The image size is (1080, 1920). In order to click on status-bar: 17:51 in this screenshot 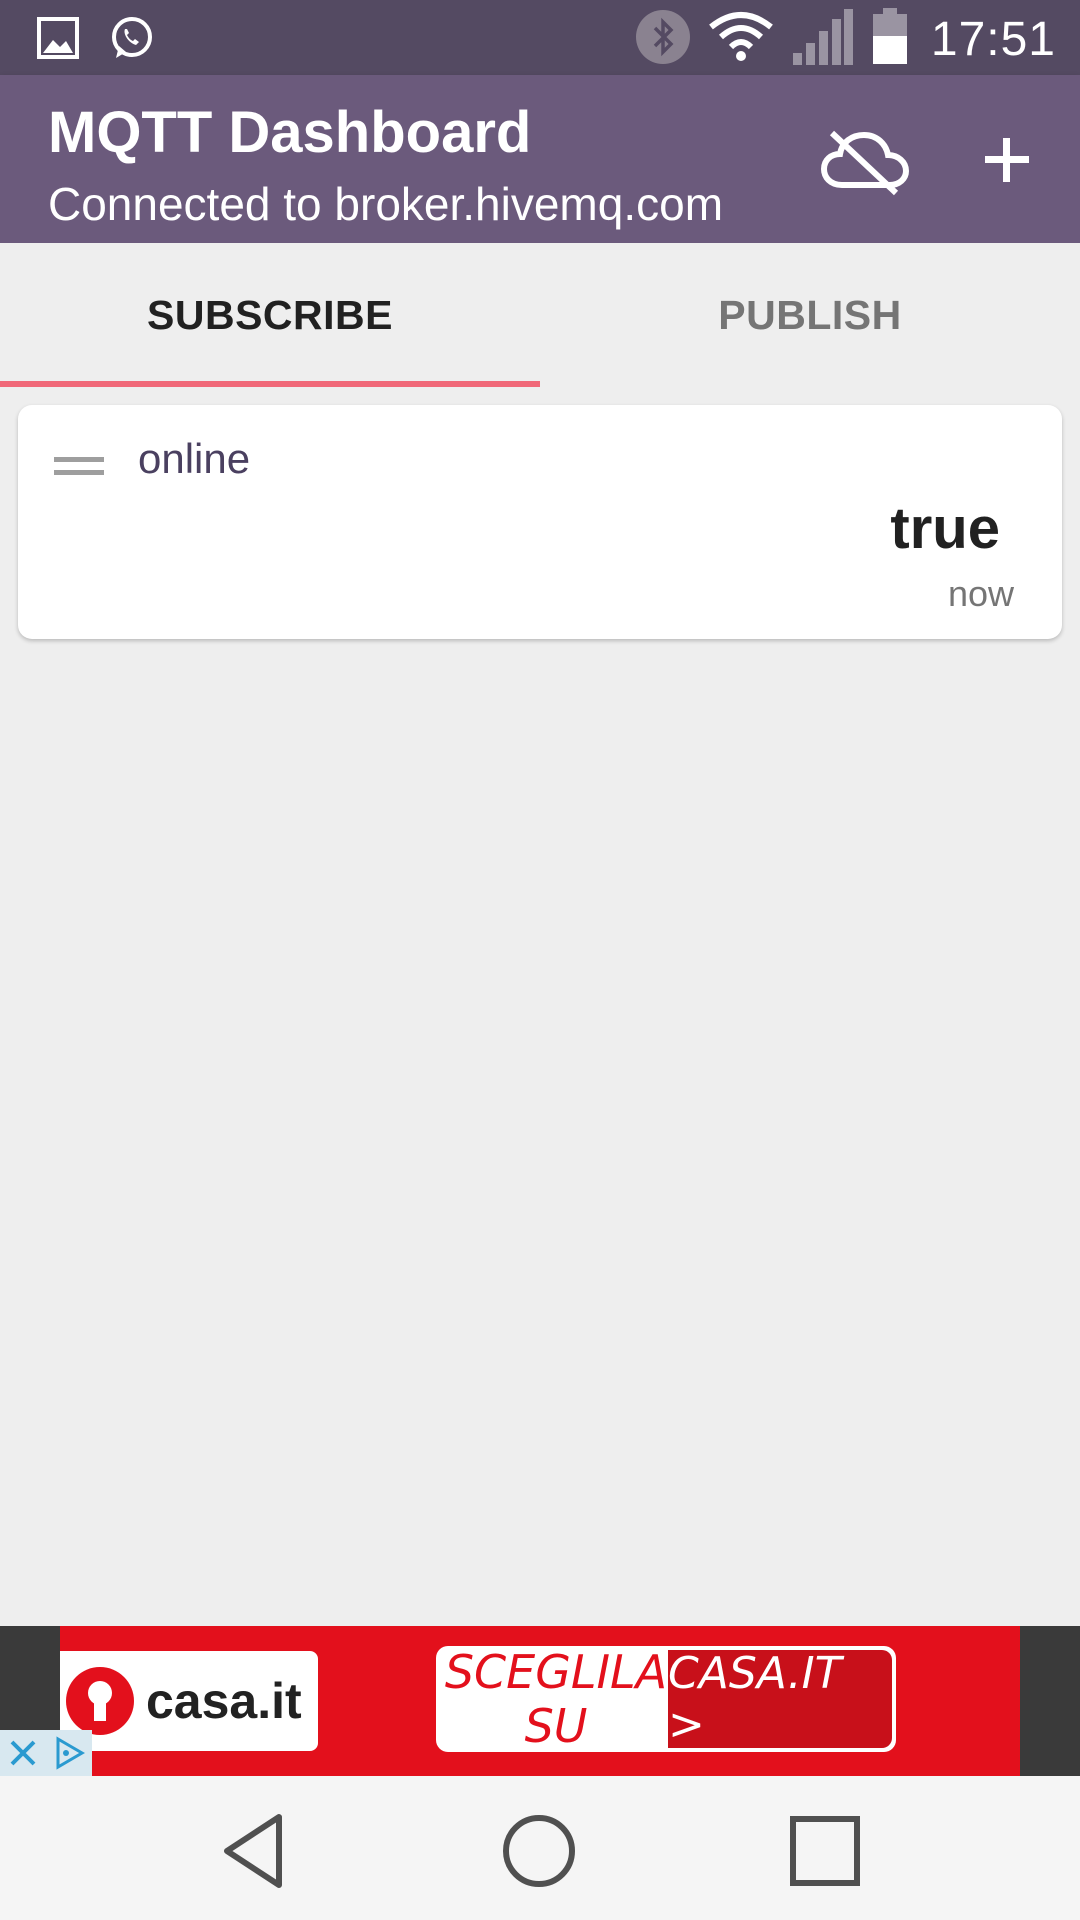, I will do `click(540, 37)`.